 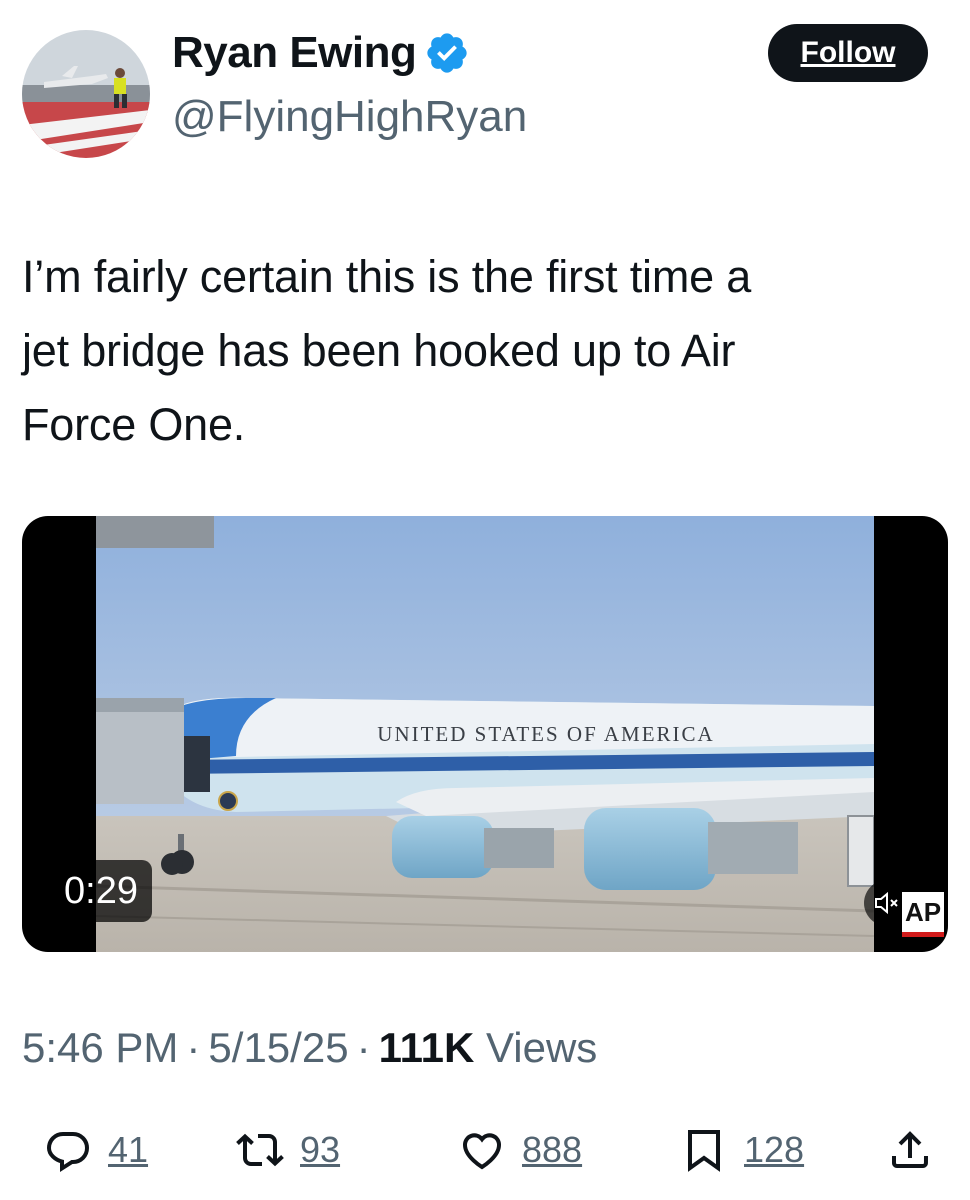 I want to click on repost-button: 93, so click(x=288, y=1150).